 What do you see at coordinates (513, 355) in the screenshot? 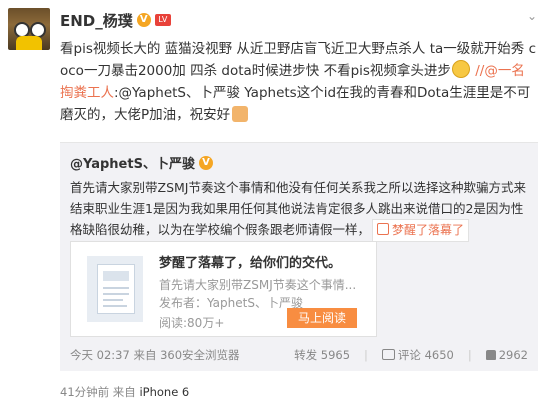
I see `like-count: 2962` at bounding box center [513, 355].